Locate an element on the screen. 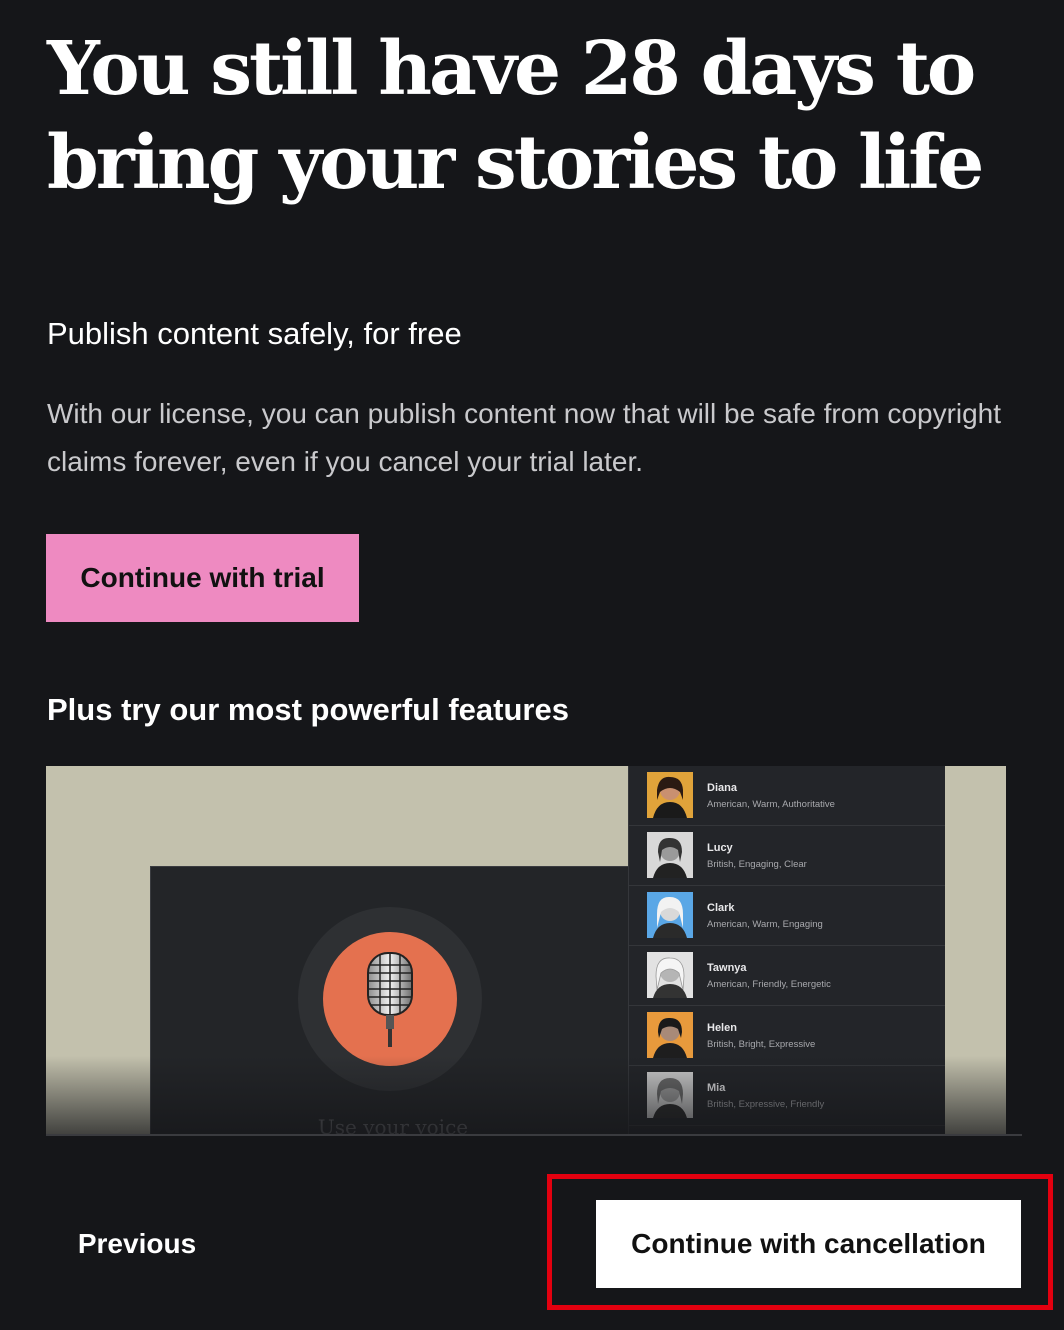 Image resolution: width=1064 pixels, height=1330 pixels. continue-with-cancellation-button: Continue with cancellation is located at coordinates (808, 1244).